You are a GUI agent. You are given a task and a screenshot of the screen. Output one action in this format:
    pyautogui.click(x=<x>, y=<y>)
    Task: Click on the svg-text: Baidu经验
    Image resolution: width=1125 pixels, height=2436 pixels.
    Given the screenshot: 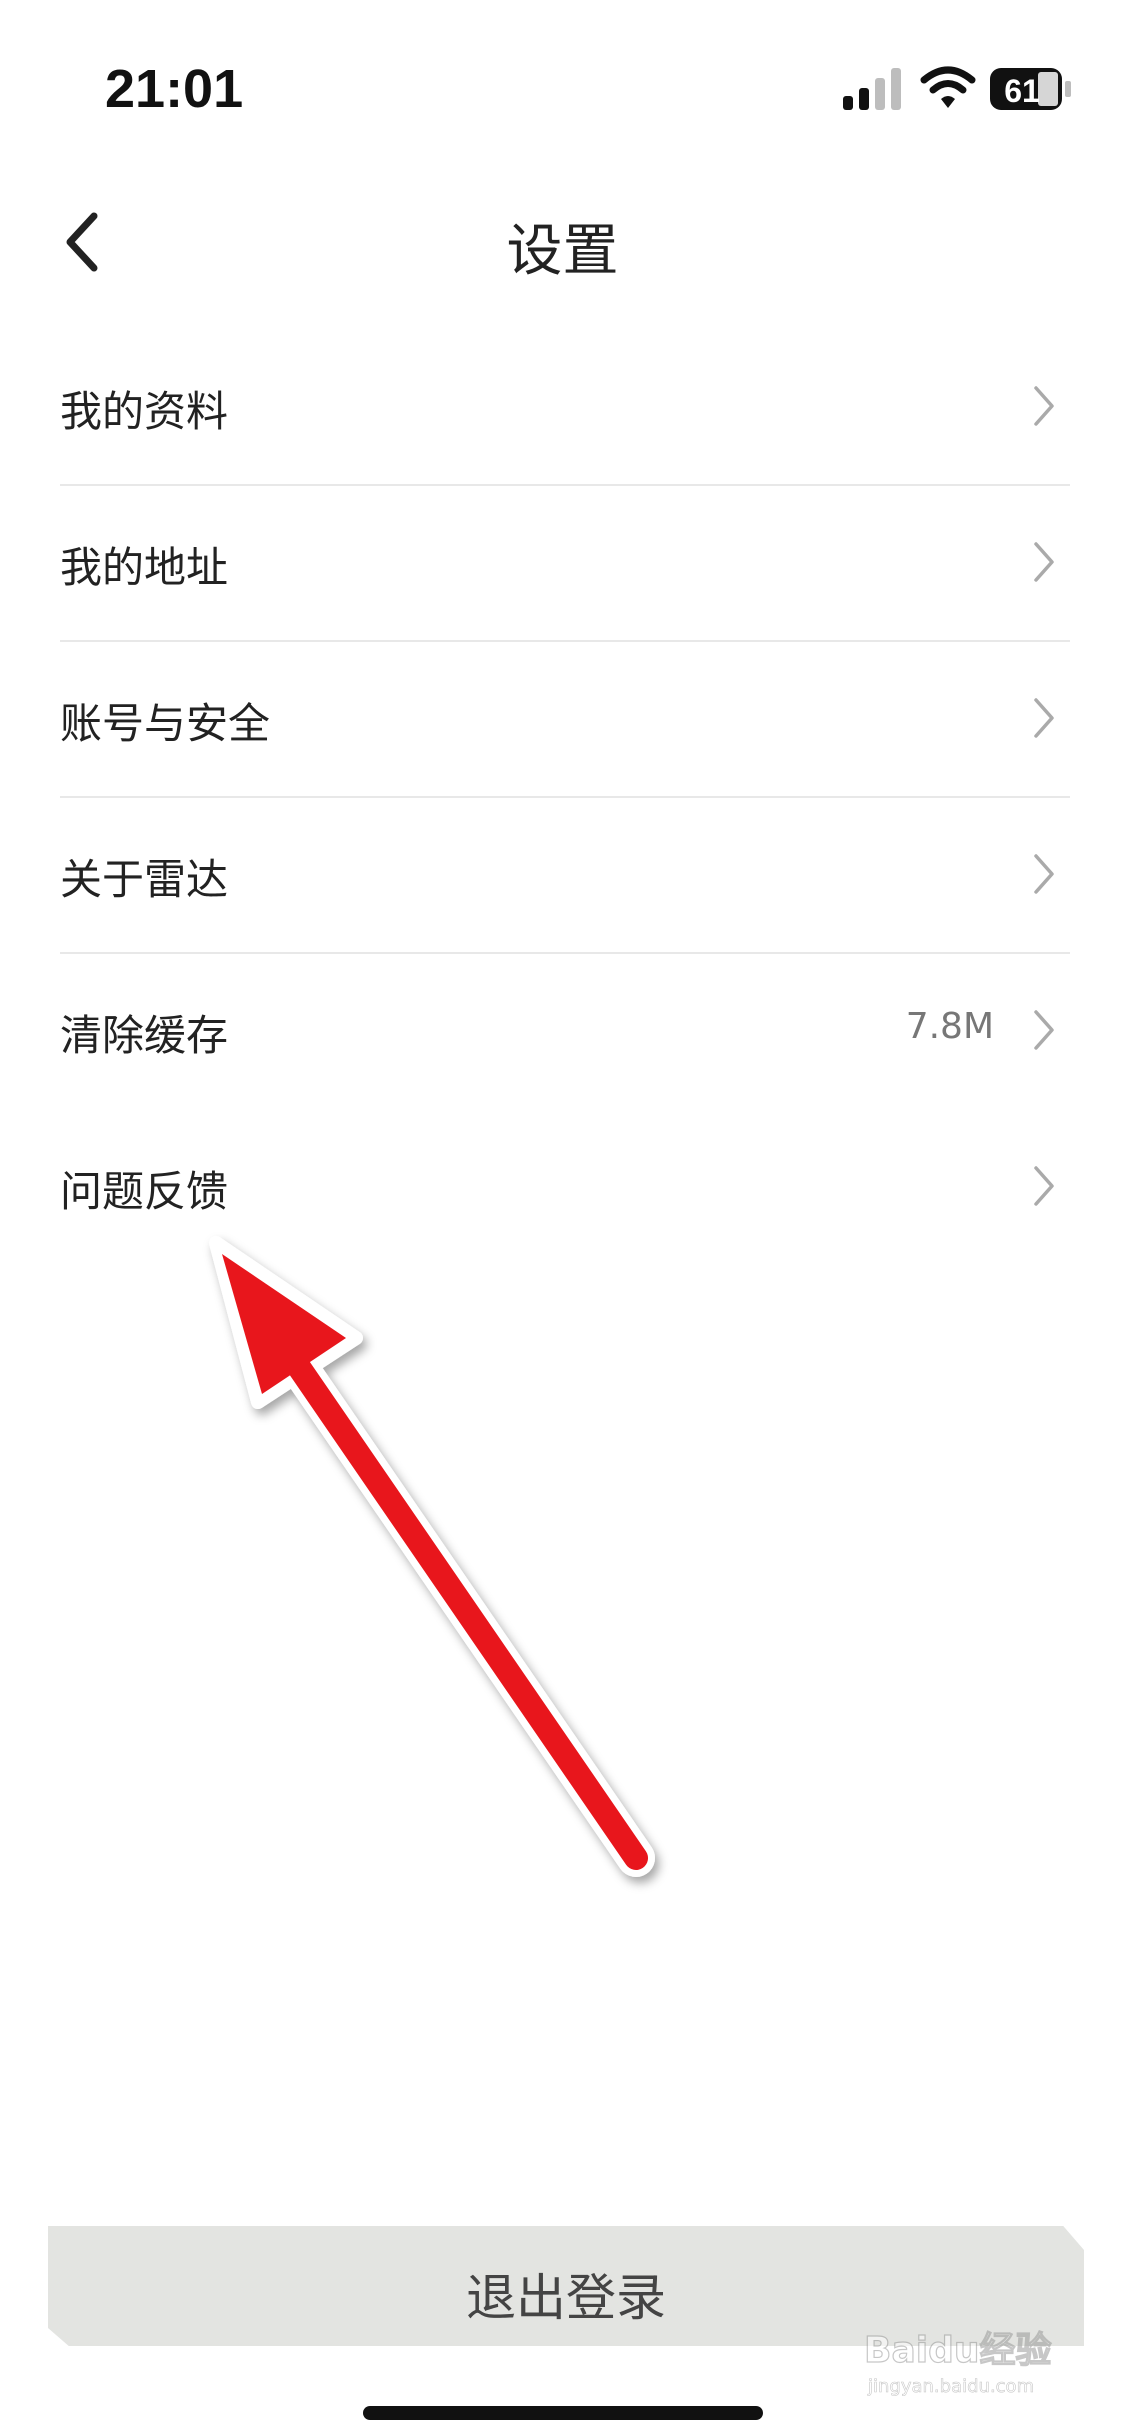 What is the action you would take?
    pyautogui.click(x=957, y=2350)
    